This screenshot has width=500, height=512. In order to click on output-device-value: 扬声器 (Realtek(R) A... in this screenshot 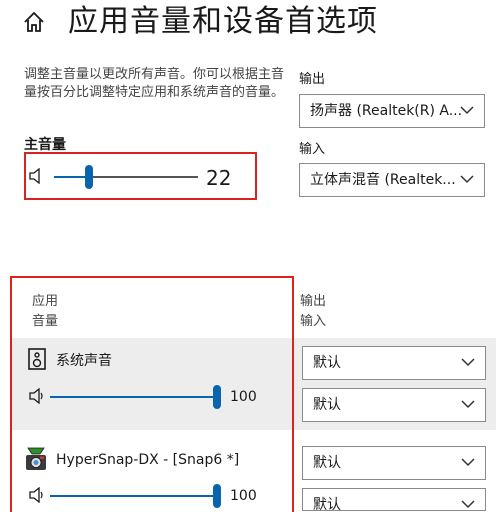, I will do `click(386, 111)`.